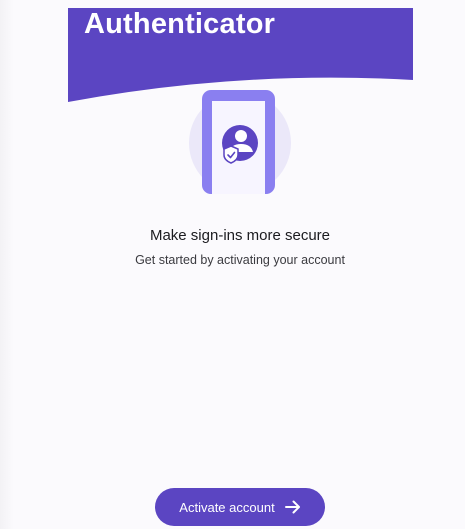 This screenshot has width=465, height=529. Describe the element at coordinates (292, 507) in the screenshot. I see `arrow-right-icon` at that location.